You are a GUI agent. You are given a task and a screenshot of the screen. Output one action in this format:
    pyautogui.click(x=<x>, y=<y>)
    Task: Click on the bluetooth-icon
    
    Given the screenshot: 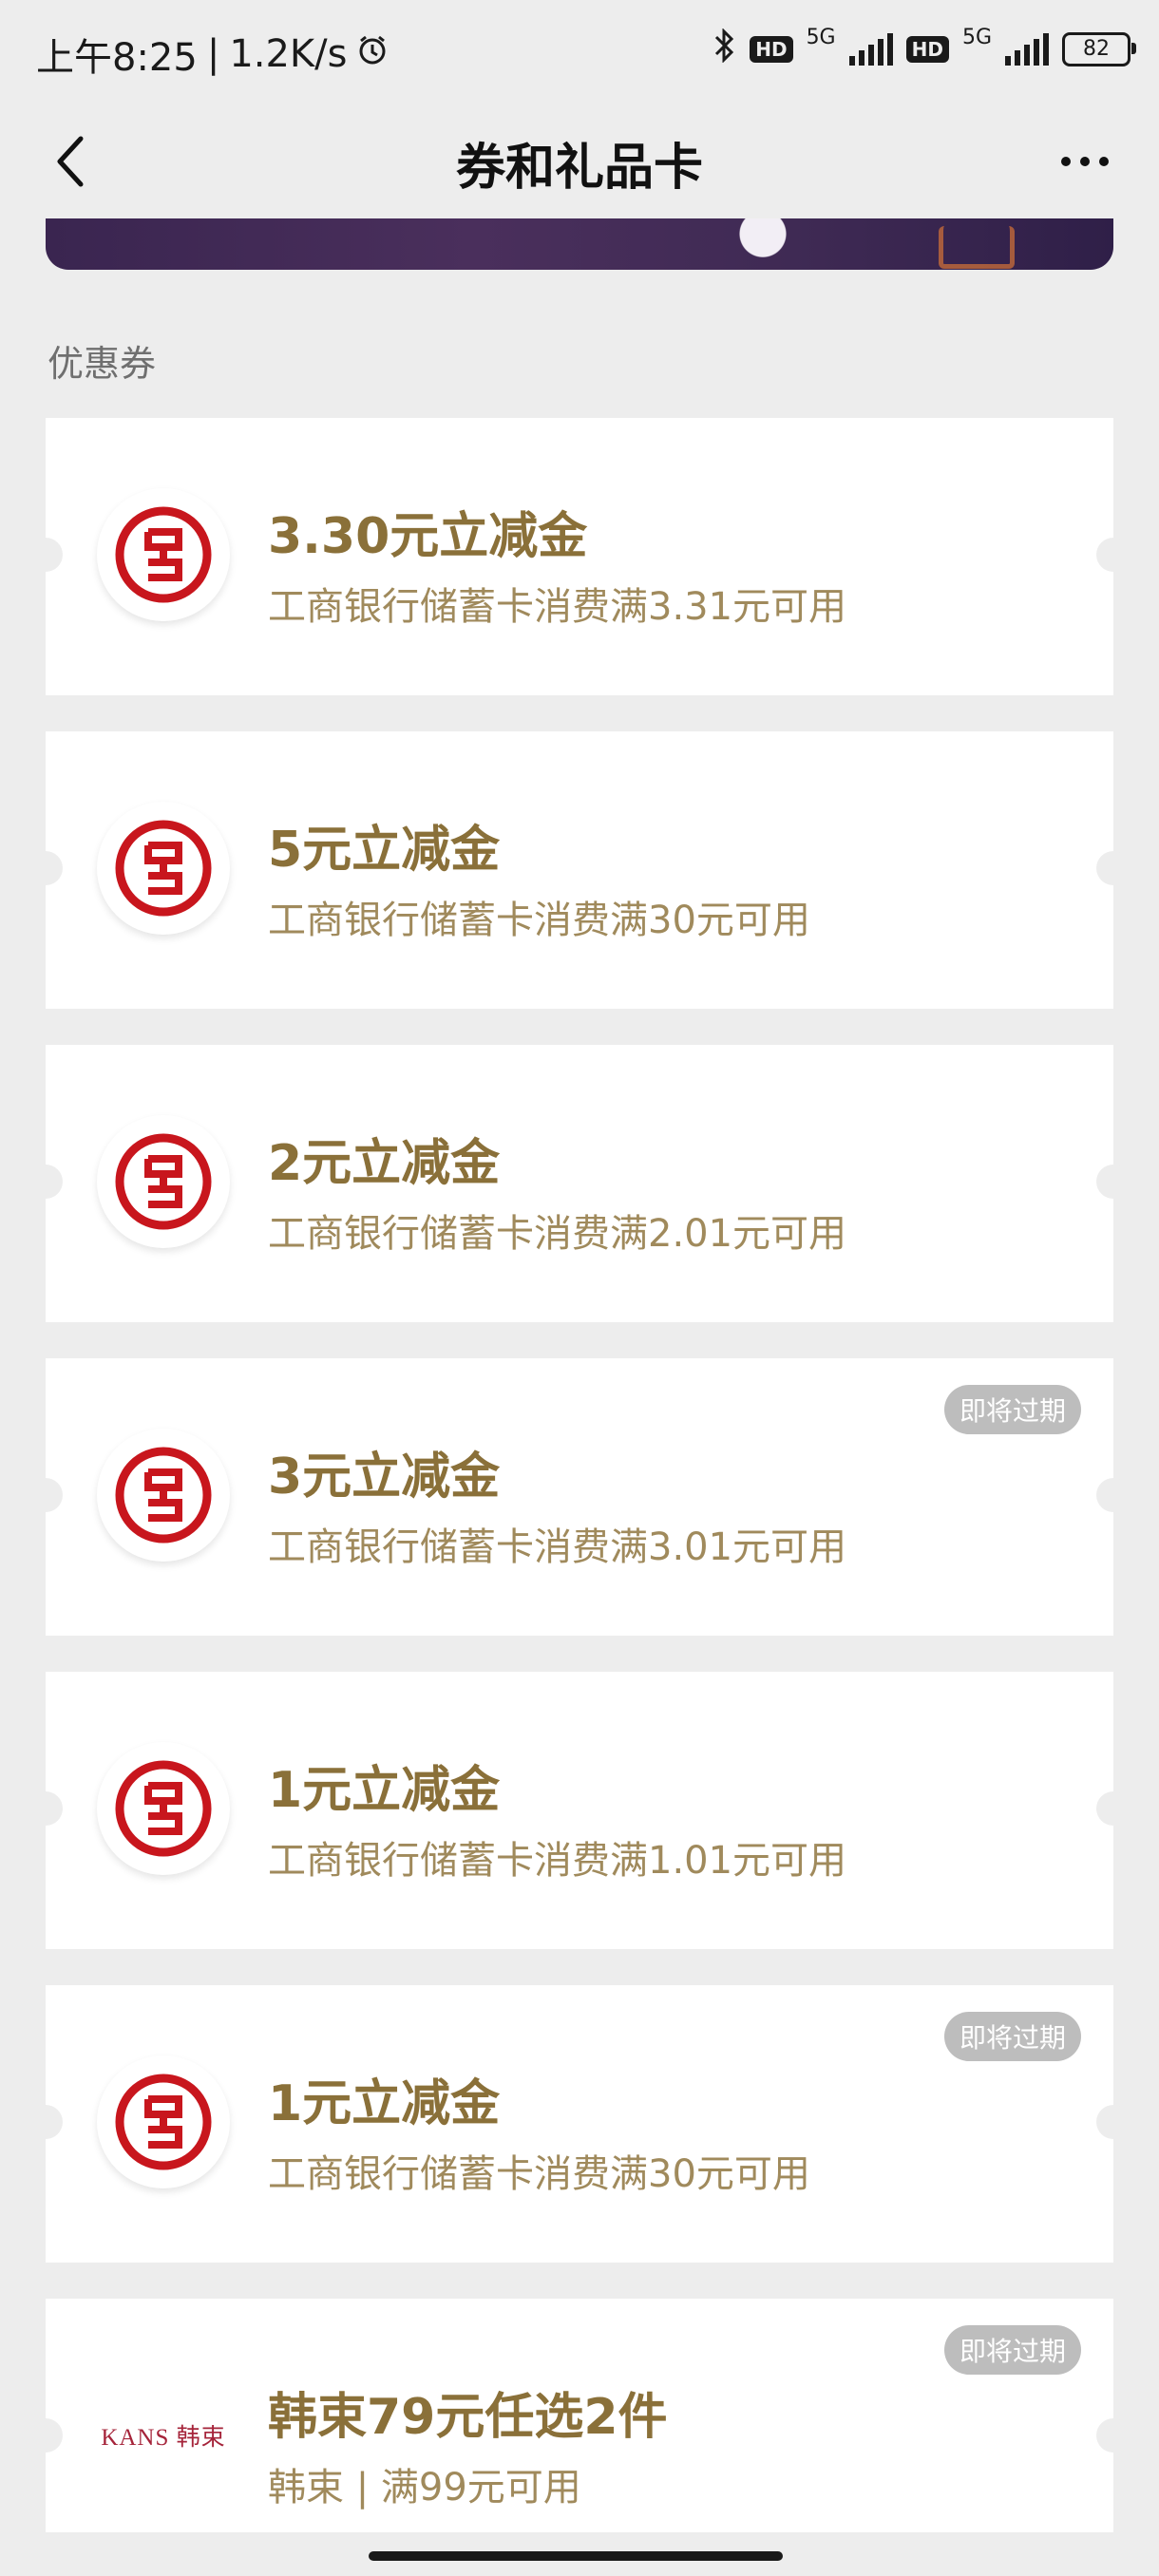 What is the action you would take?
    pyautogui.click(x=724, y=48)
    